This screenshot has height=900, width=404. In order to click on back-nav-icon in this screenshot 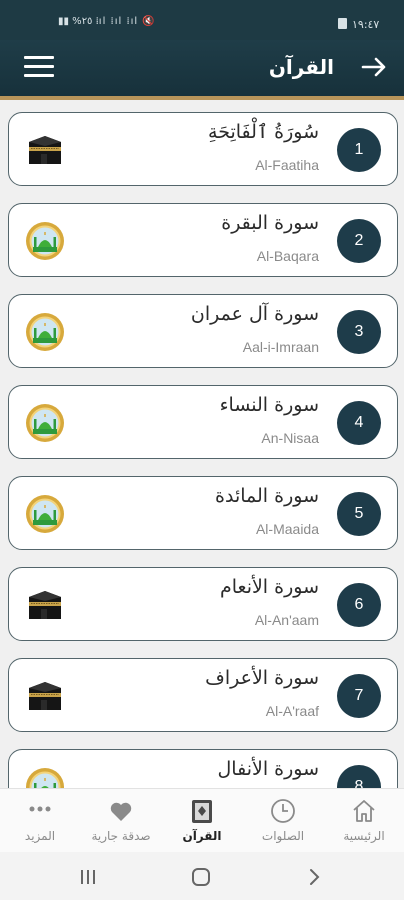, I will do `click(314, 877)`.